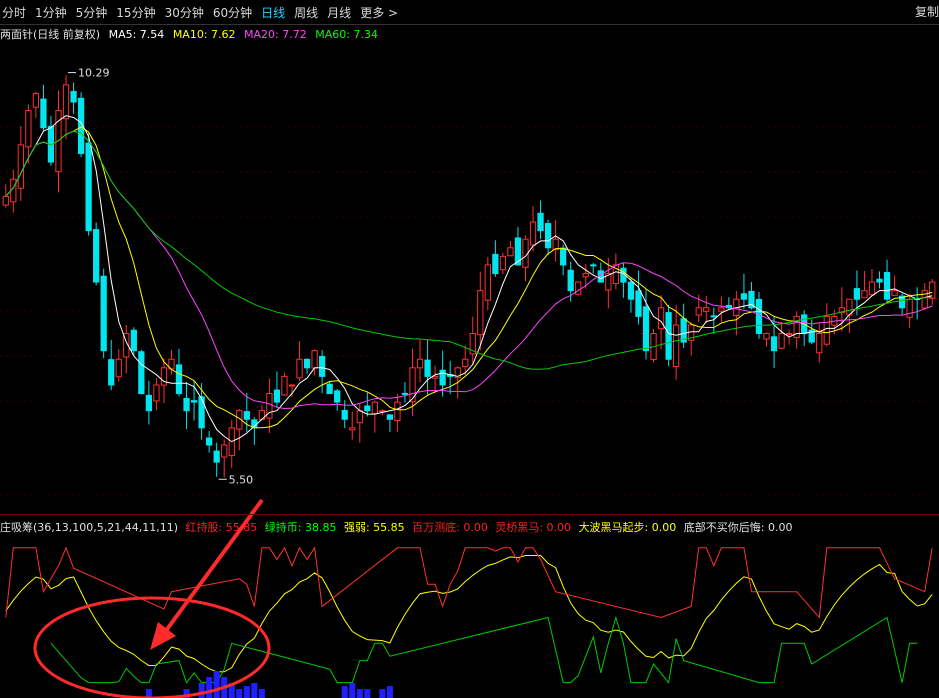 The image size is (939, 698). What do you see at coordinates (927, 11) in the screenshot?
I see `copy-button: 复制` at bounding box center [927, 11].